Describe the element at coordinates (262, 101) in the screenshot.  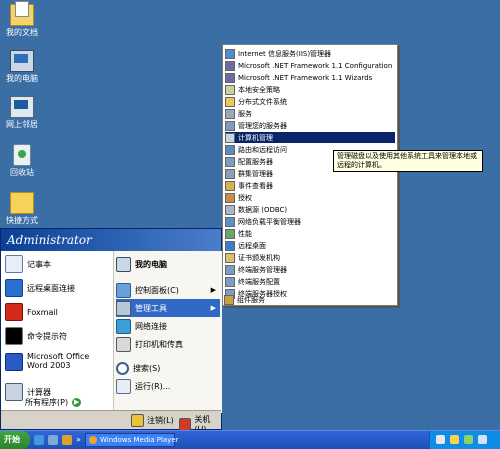
I see `submenu-item-label: 分布式文件系统` at that location.